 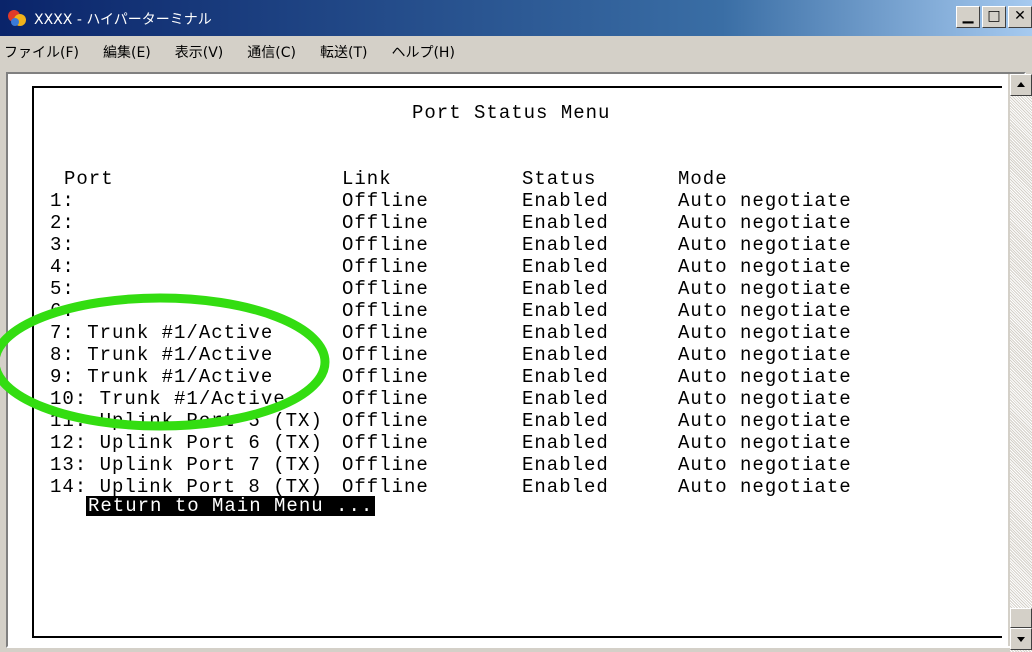 What do you see at coordinates (516, 18) in the screenshot?
I see `title-bar: XXXX - ハイパーターミナル ▁ □ ✕` at bounding box center [516, 18].